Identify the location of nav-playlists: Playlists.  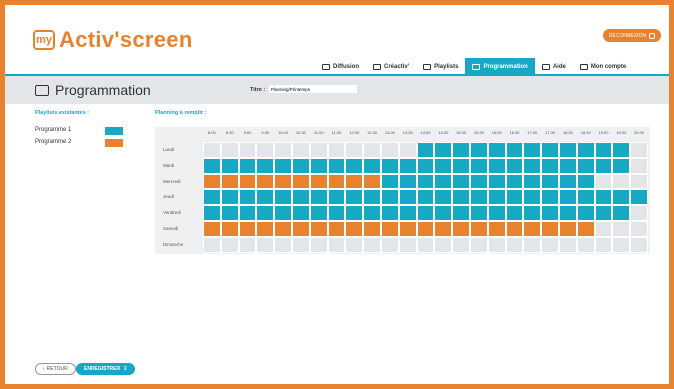
(440, 66).